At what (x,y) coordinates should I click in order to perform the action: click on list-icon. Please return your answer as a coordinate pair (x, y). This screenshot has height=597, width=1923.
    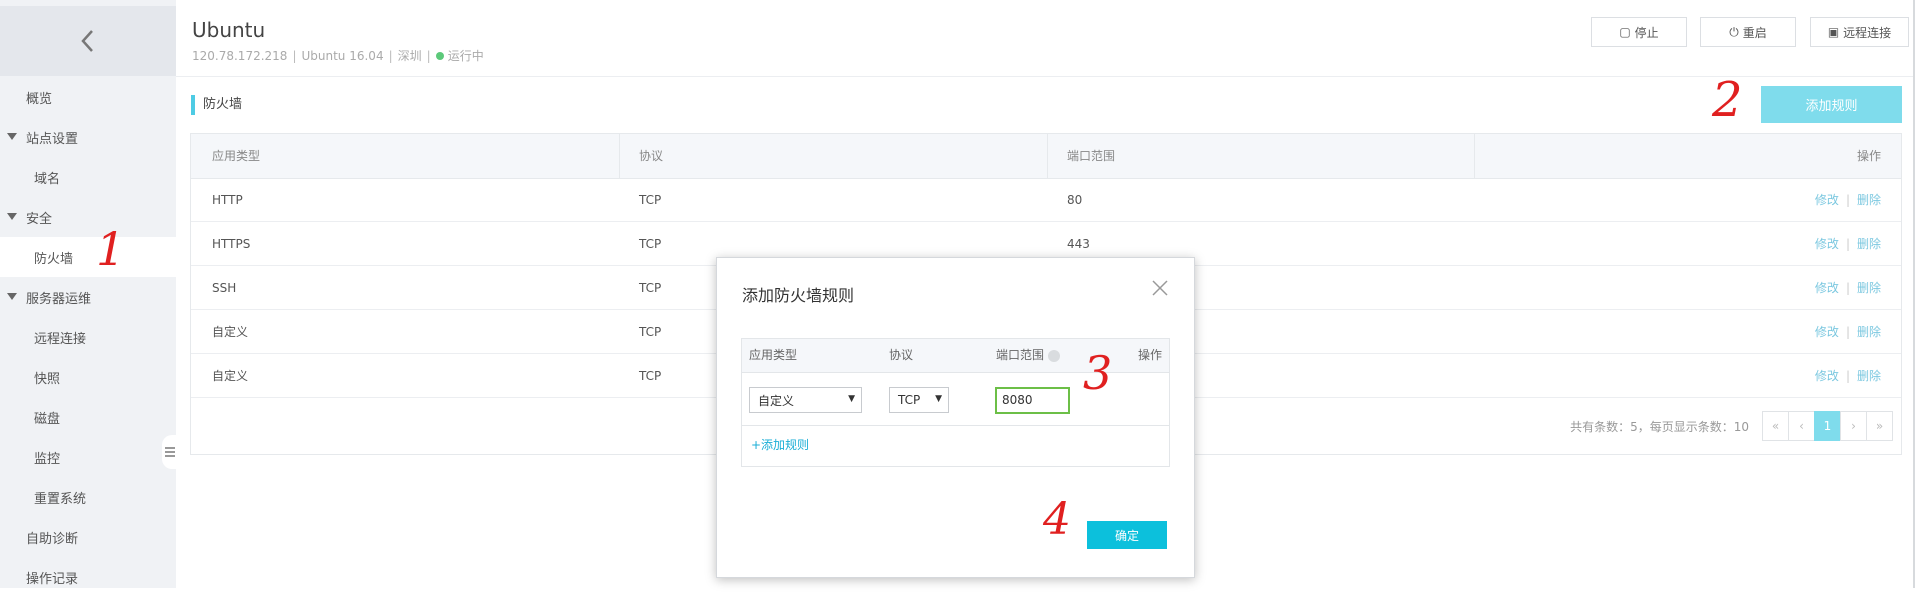
    Looking at the image, I should click on (170, 452).